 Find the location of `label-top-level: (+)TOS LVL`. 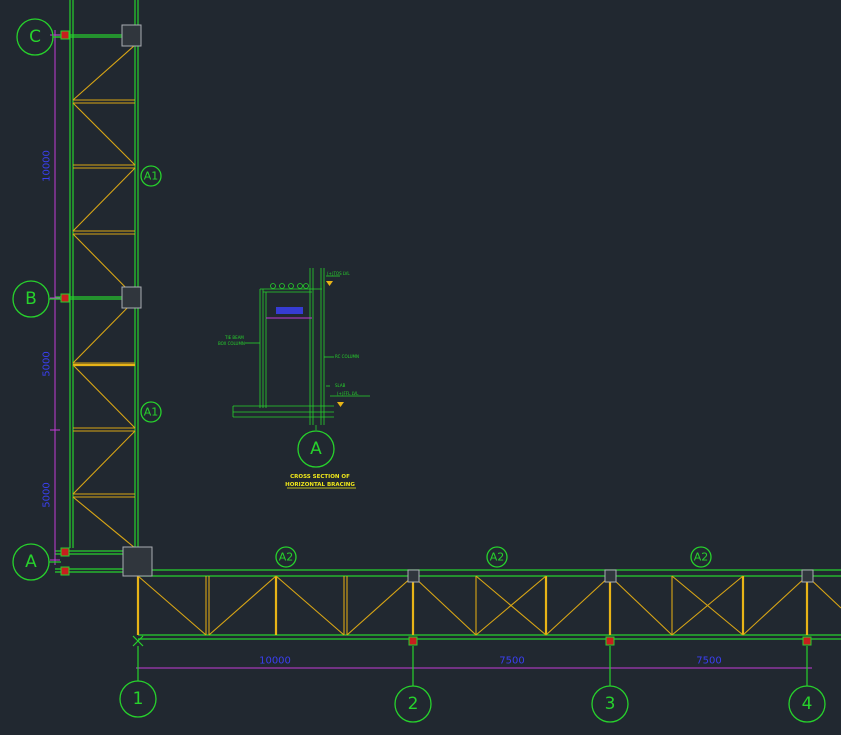

label-top-level: (+)TOS LVL is located at coordinates (338, 273).